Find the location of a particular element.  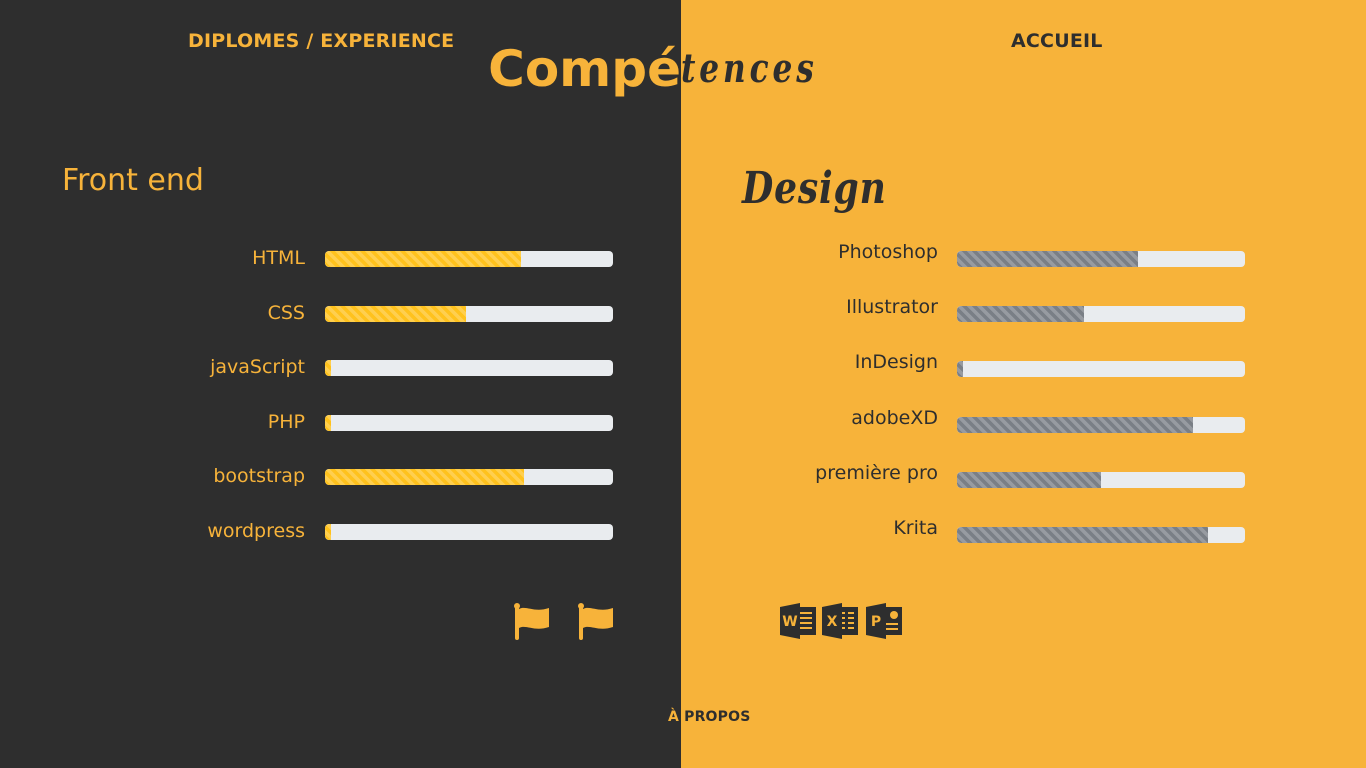

nav-a-propos: À PROPOS is located at coordinates (709, 717).